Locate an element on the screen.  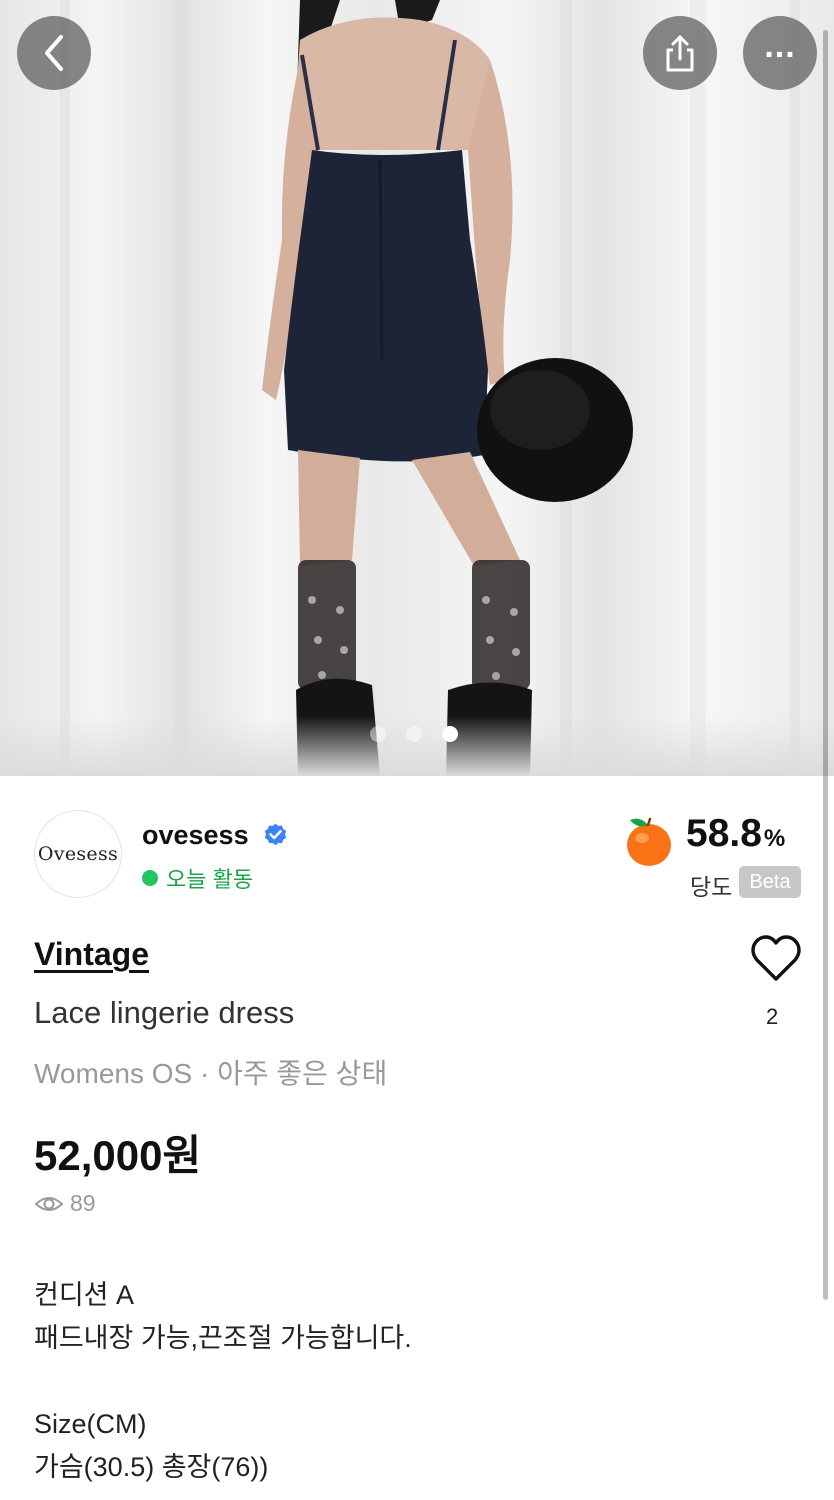
page-scrollbar is located at coordinates (825, 665).